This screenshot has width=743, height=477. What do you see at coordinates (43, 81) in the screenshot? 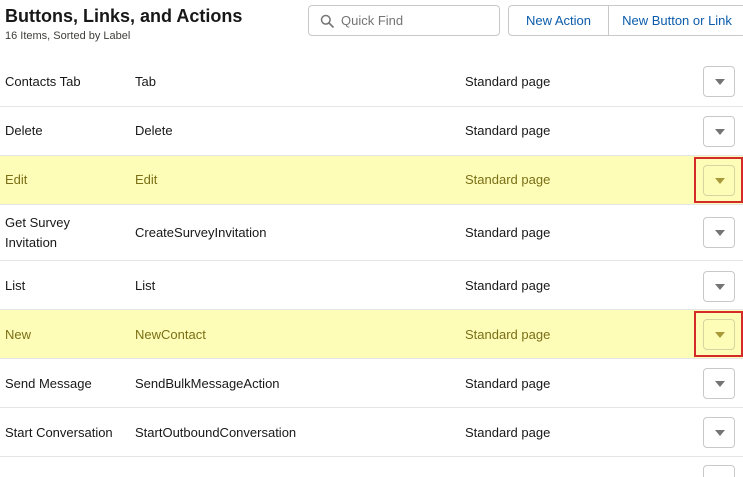
I see `row-label: Contacts Tab` at bounding box center [43, 81].